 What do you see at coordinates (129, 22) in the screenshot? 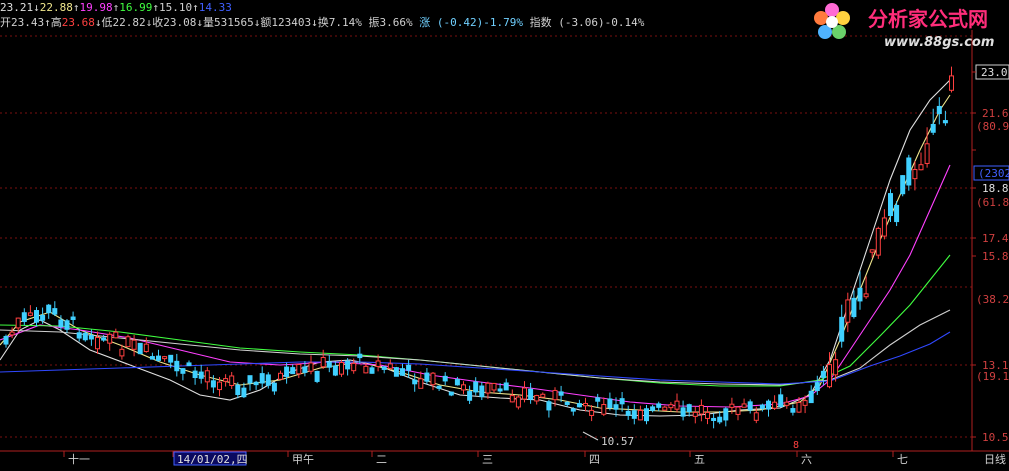
I see `low-value: 22.82` at bounding box center [129, 22].